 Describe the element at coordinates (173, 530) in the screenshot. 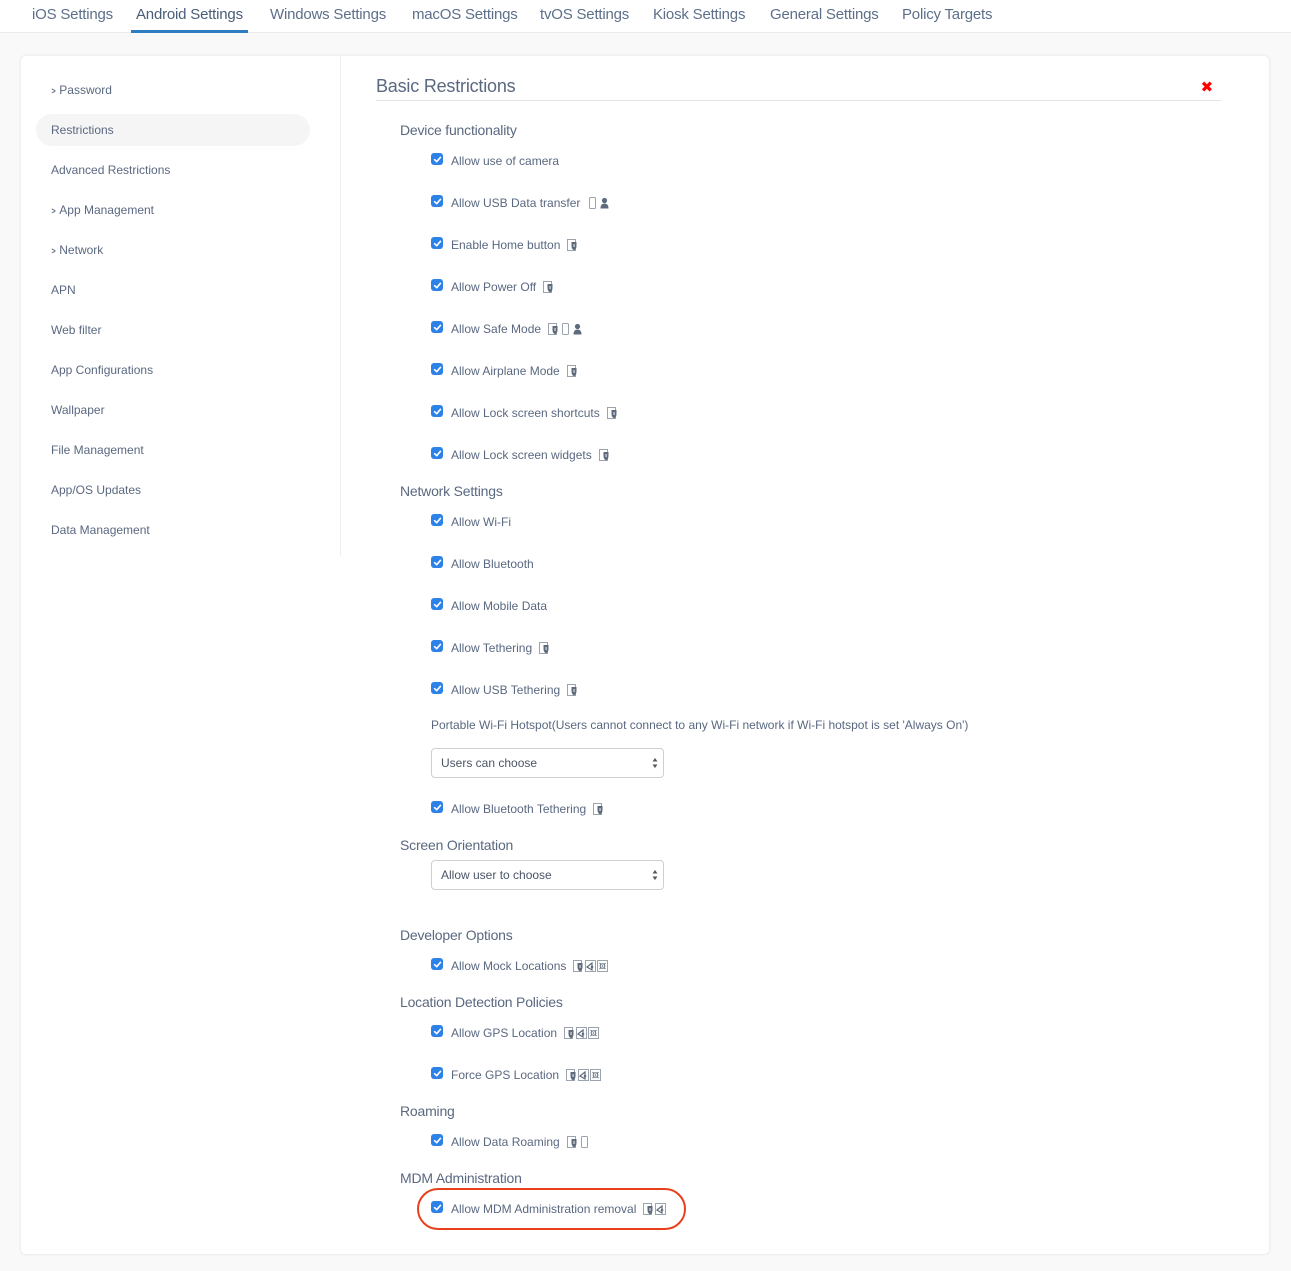

I see `sidebar-item-data-management: Data Management` at that location.